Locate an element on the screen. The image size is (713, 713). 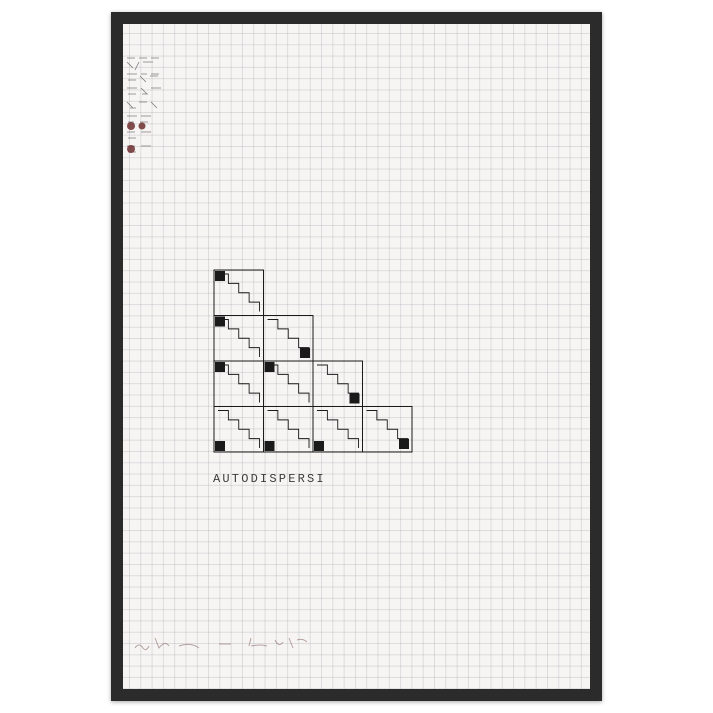
artist-signature is located at coordinates (221, 644).